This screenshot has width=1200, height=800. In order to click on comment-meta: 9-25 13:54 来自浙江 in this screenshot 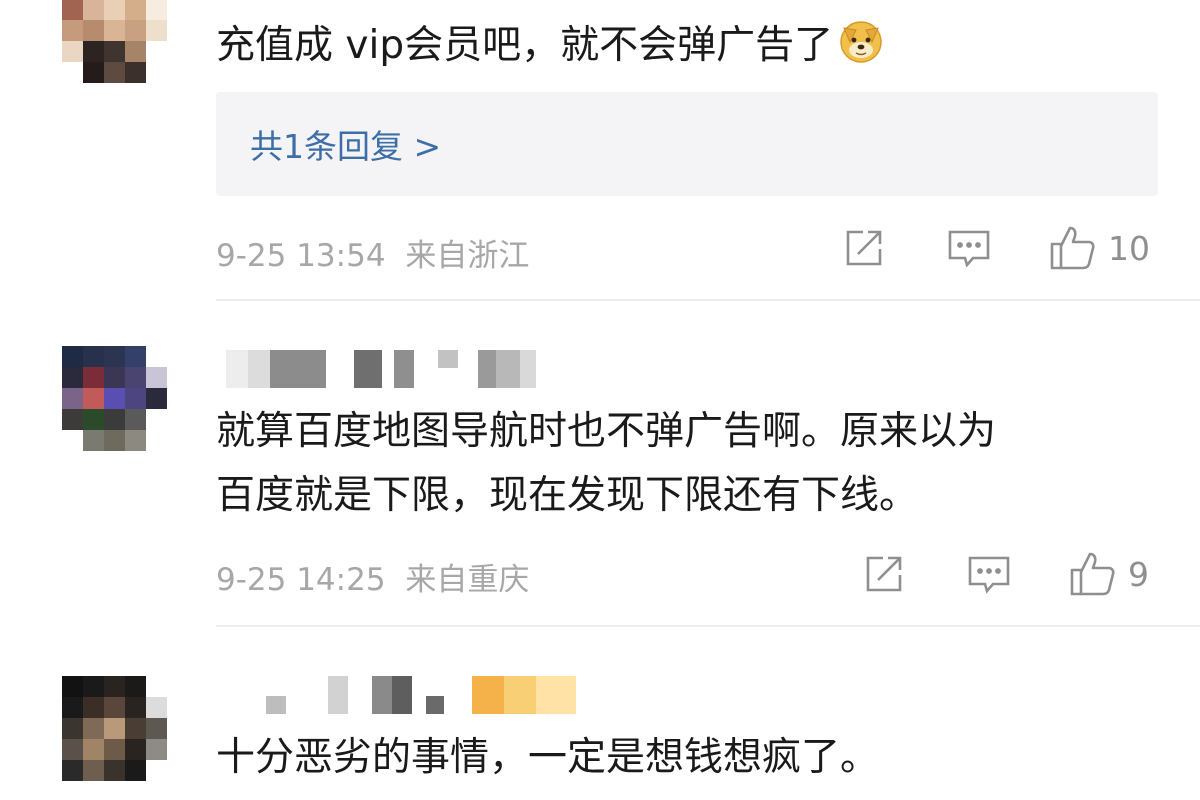, I will do `click(372, 252)`.